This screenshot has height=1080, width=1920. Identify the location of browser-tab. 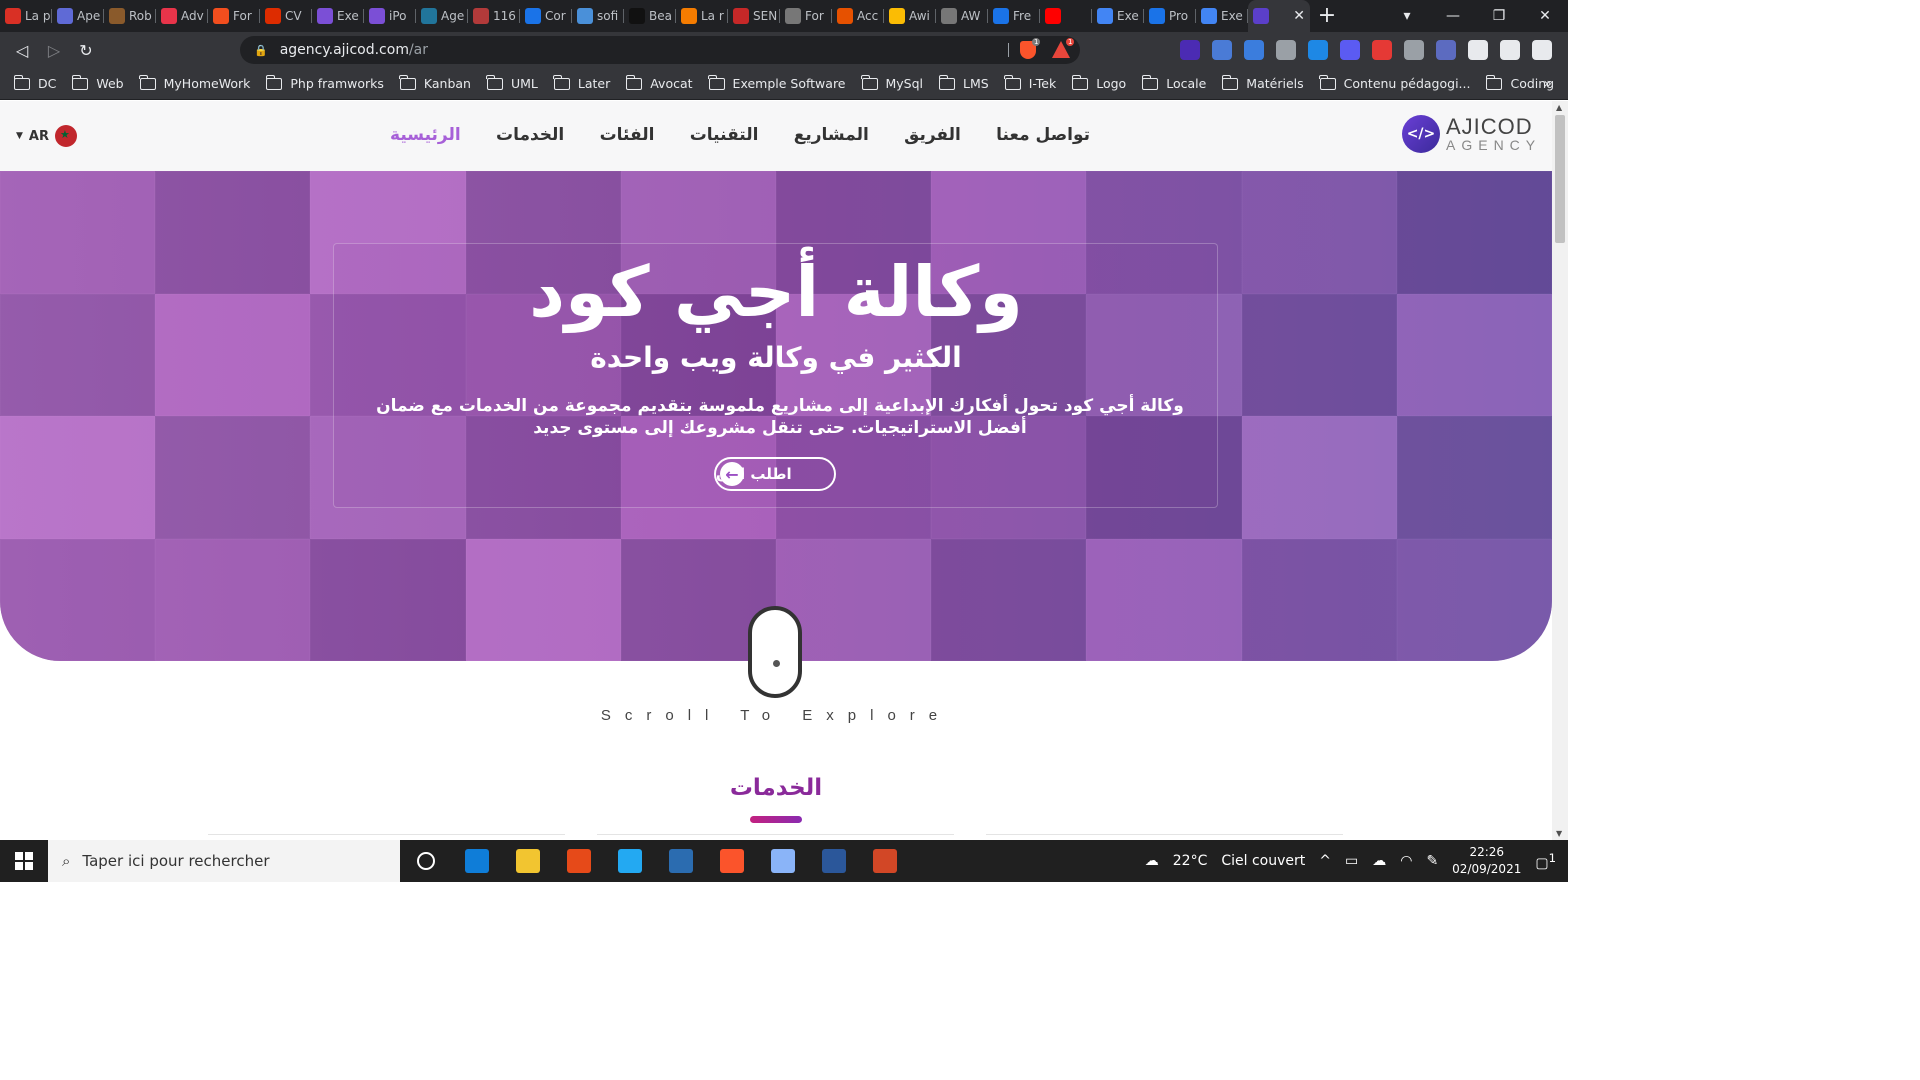
(1066, 16).